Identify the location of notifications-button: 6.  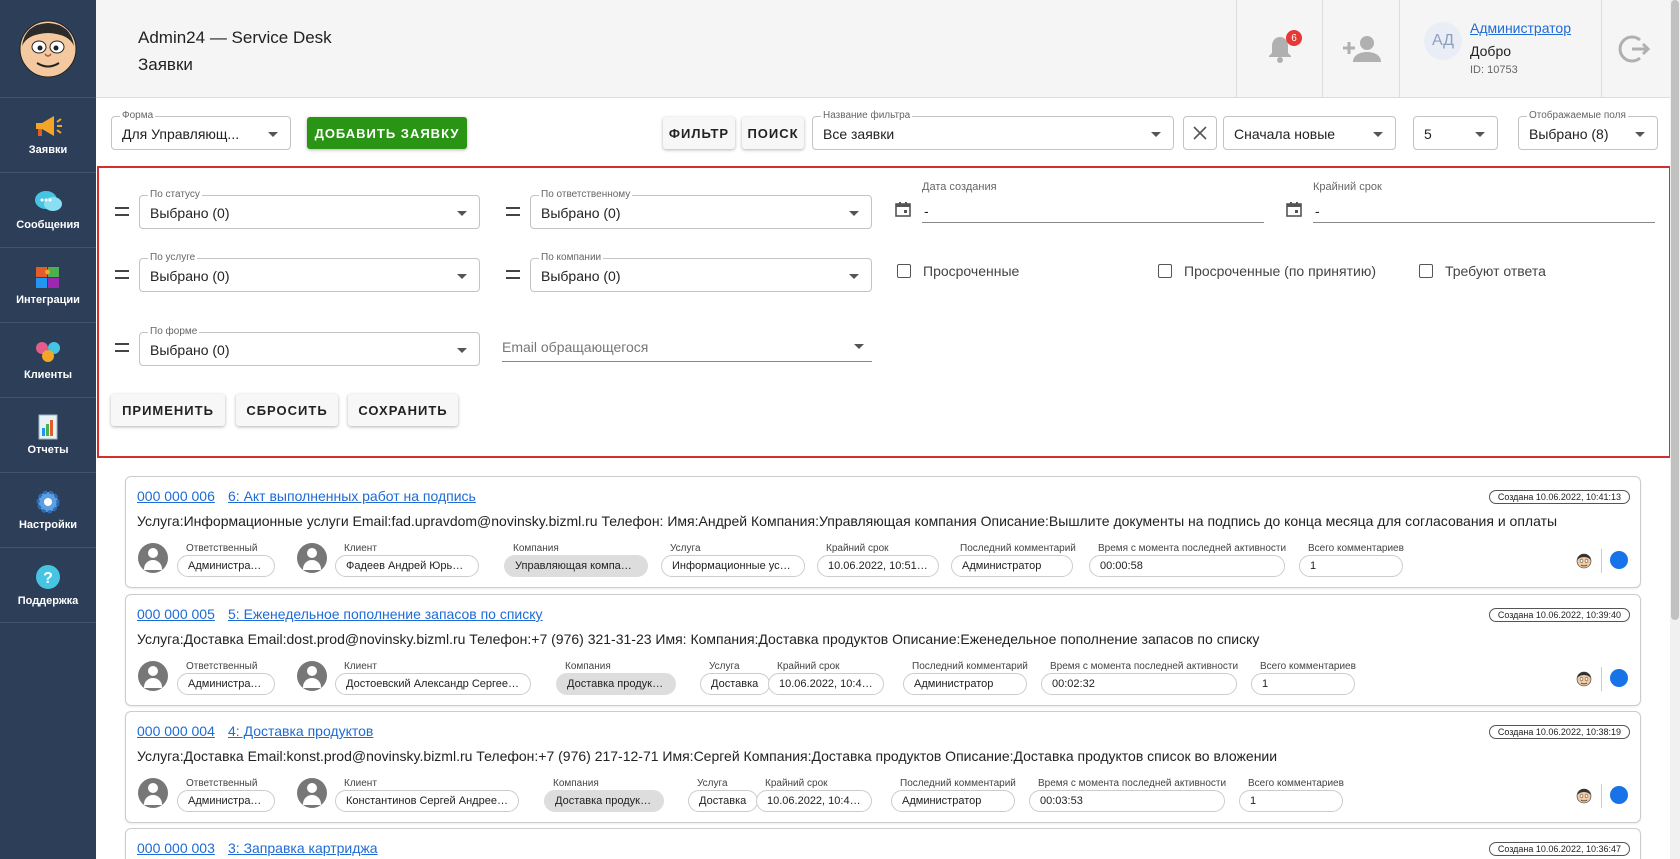
(1279, 49).